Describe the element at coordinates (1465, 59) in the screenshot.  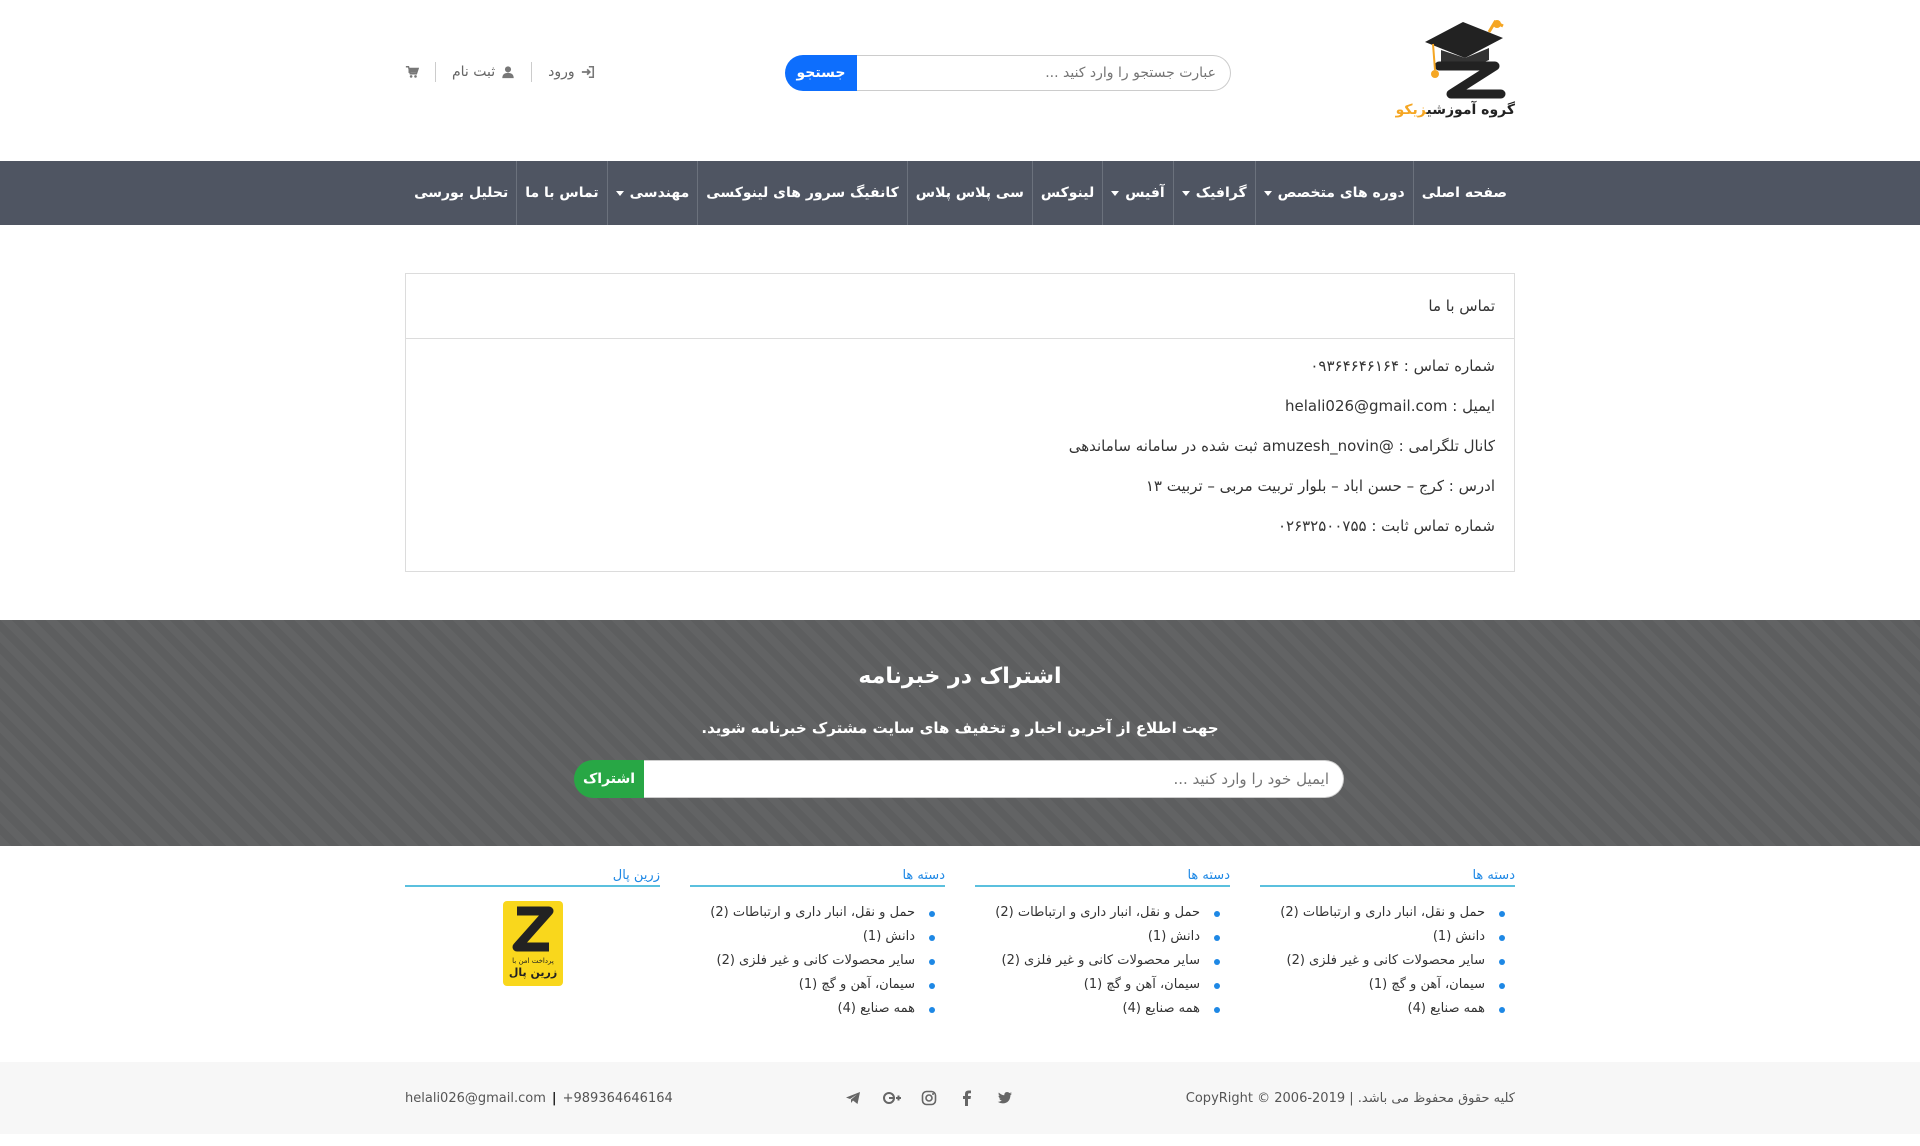
I see `logo-graphic-icon` at that location.